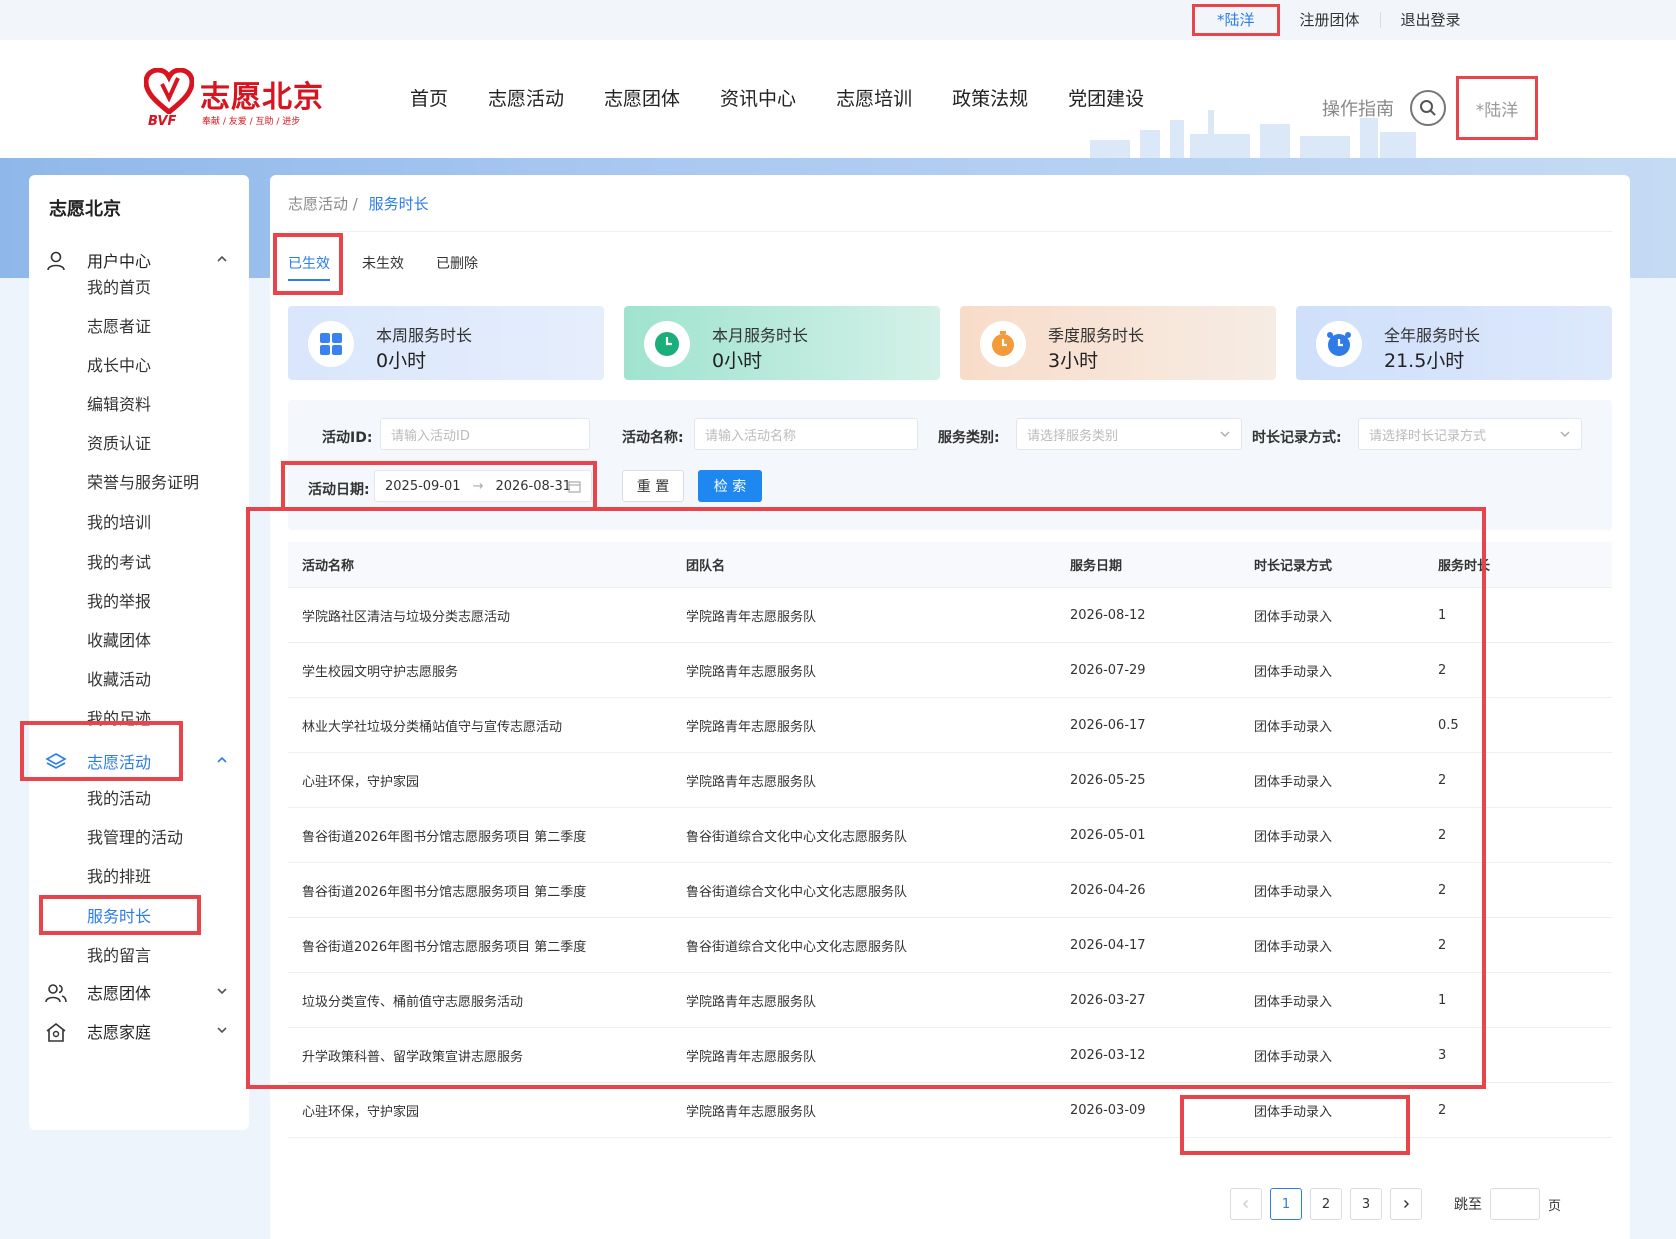 The width and height of the screenshot is (1676, 1239). Describe the element at coordinates (119, 521) in the screenshot. I see `sidebar-item-training: 我的培训` at that location.